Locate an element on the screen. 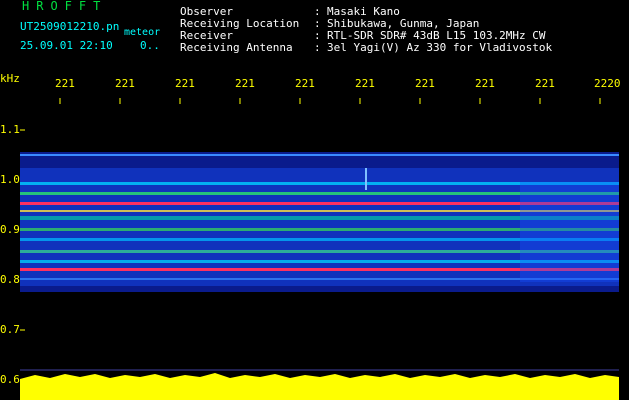 The image size is (629, 400). info-value-antenna: 3el Yagi(V) Az 330 for Vladivostok is located at coordinates (440, 47).